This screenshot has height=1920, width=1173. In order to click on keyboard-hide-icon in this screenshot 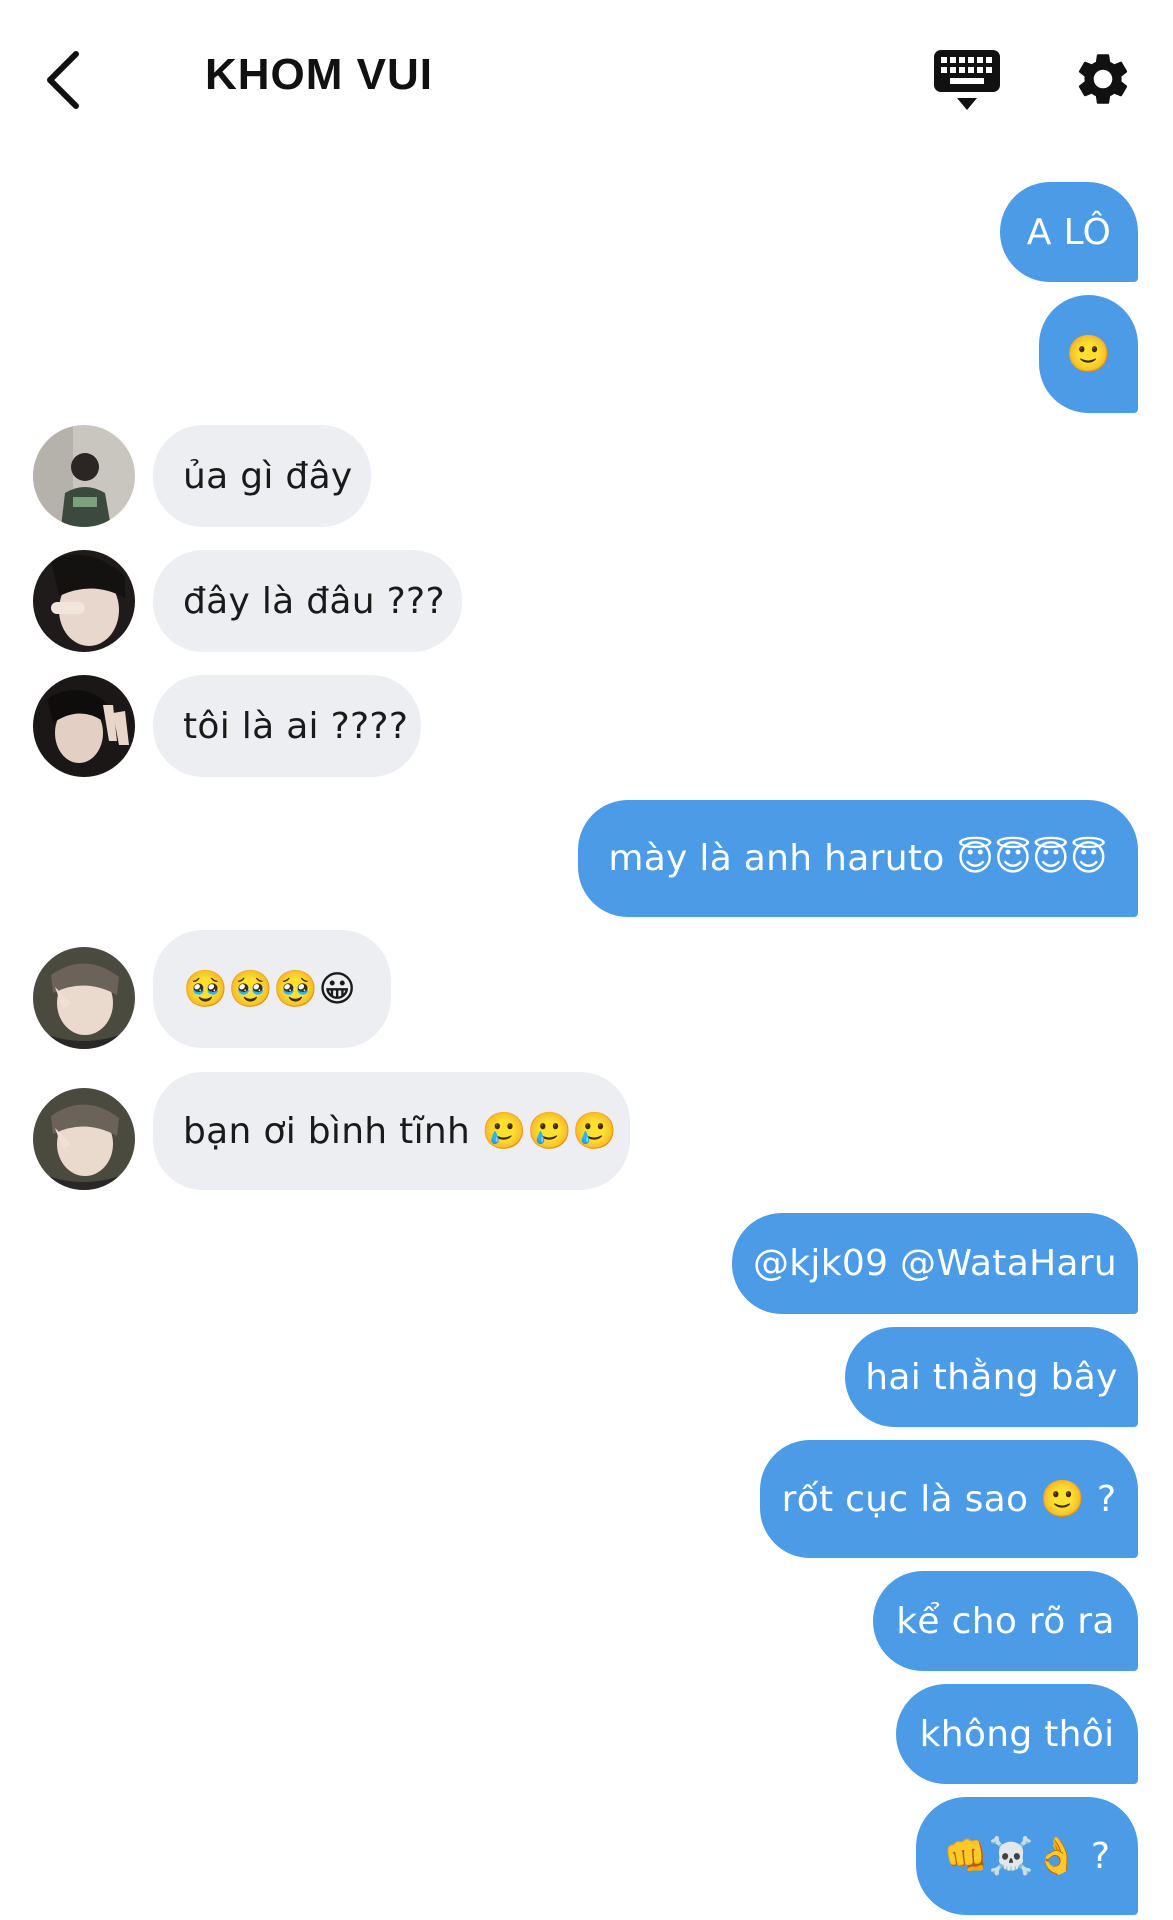, I will do `click(967, 80)`.